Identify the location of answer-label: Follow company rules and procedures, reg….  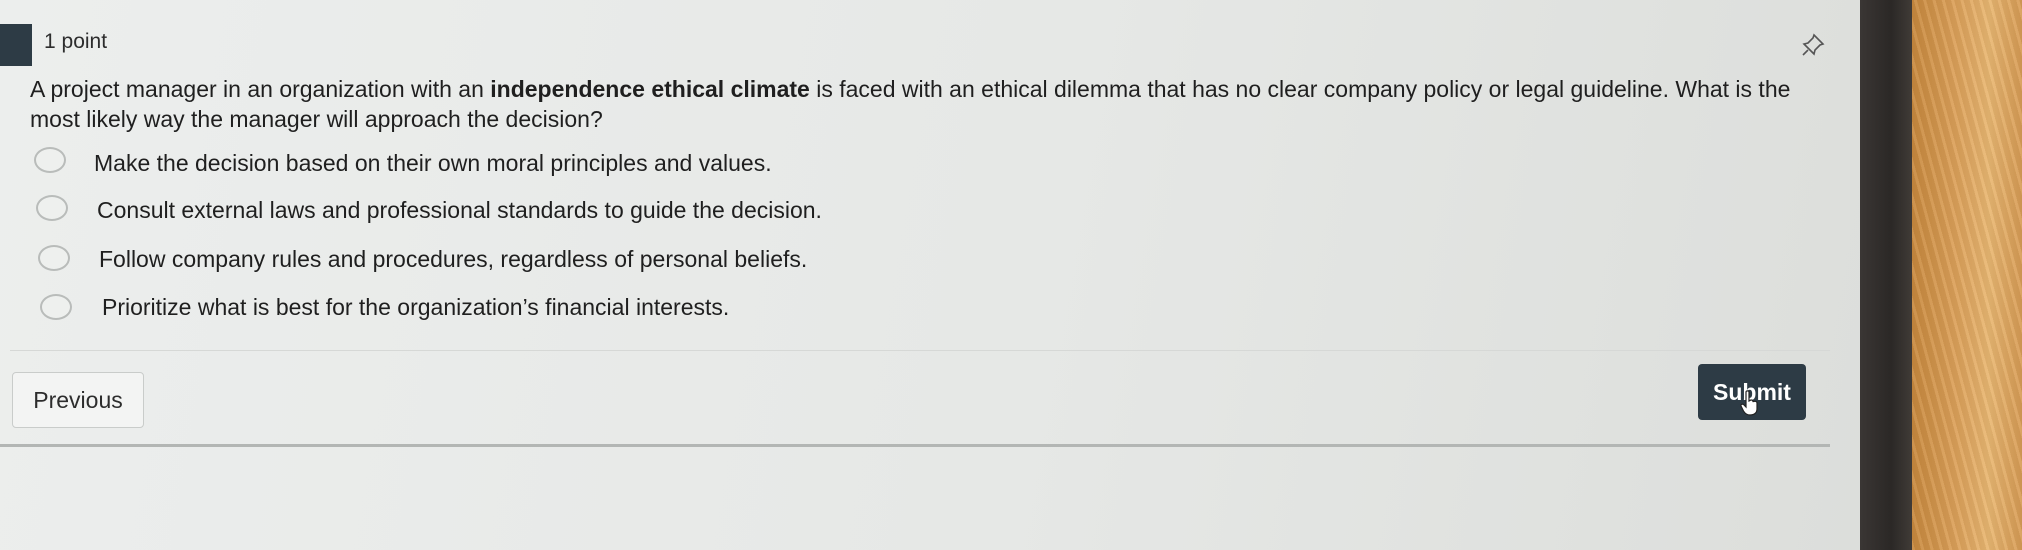
(453, 259).